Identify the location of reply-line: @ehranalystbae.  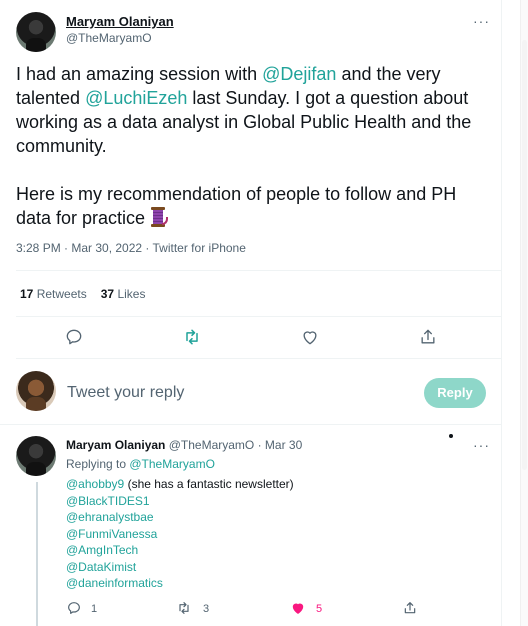
(281, 517).